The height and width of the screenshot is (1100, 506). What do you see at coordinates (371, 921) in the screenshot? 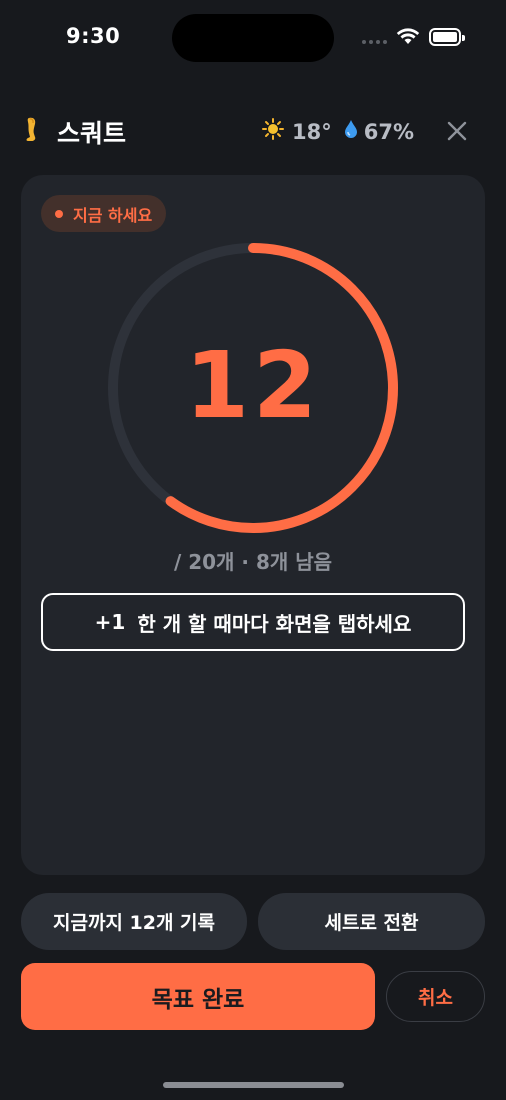
I see `switch-to-sets-button: 세트로 전환` at bounding box center [371, 921].